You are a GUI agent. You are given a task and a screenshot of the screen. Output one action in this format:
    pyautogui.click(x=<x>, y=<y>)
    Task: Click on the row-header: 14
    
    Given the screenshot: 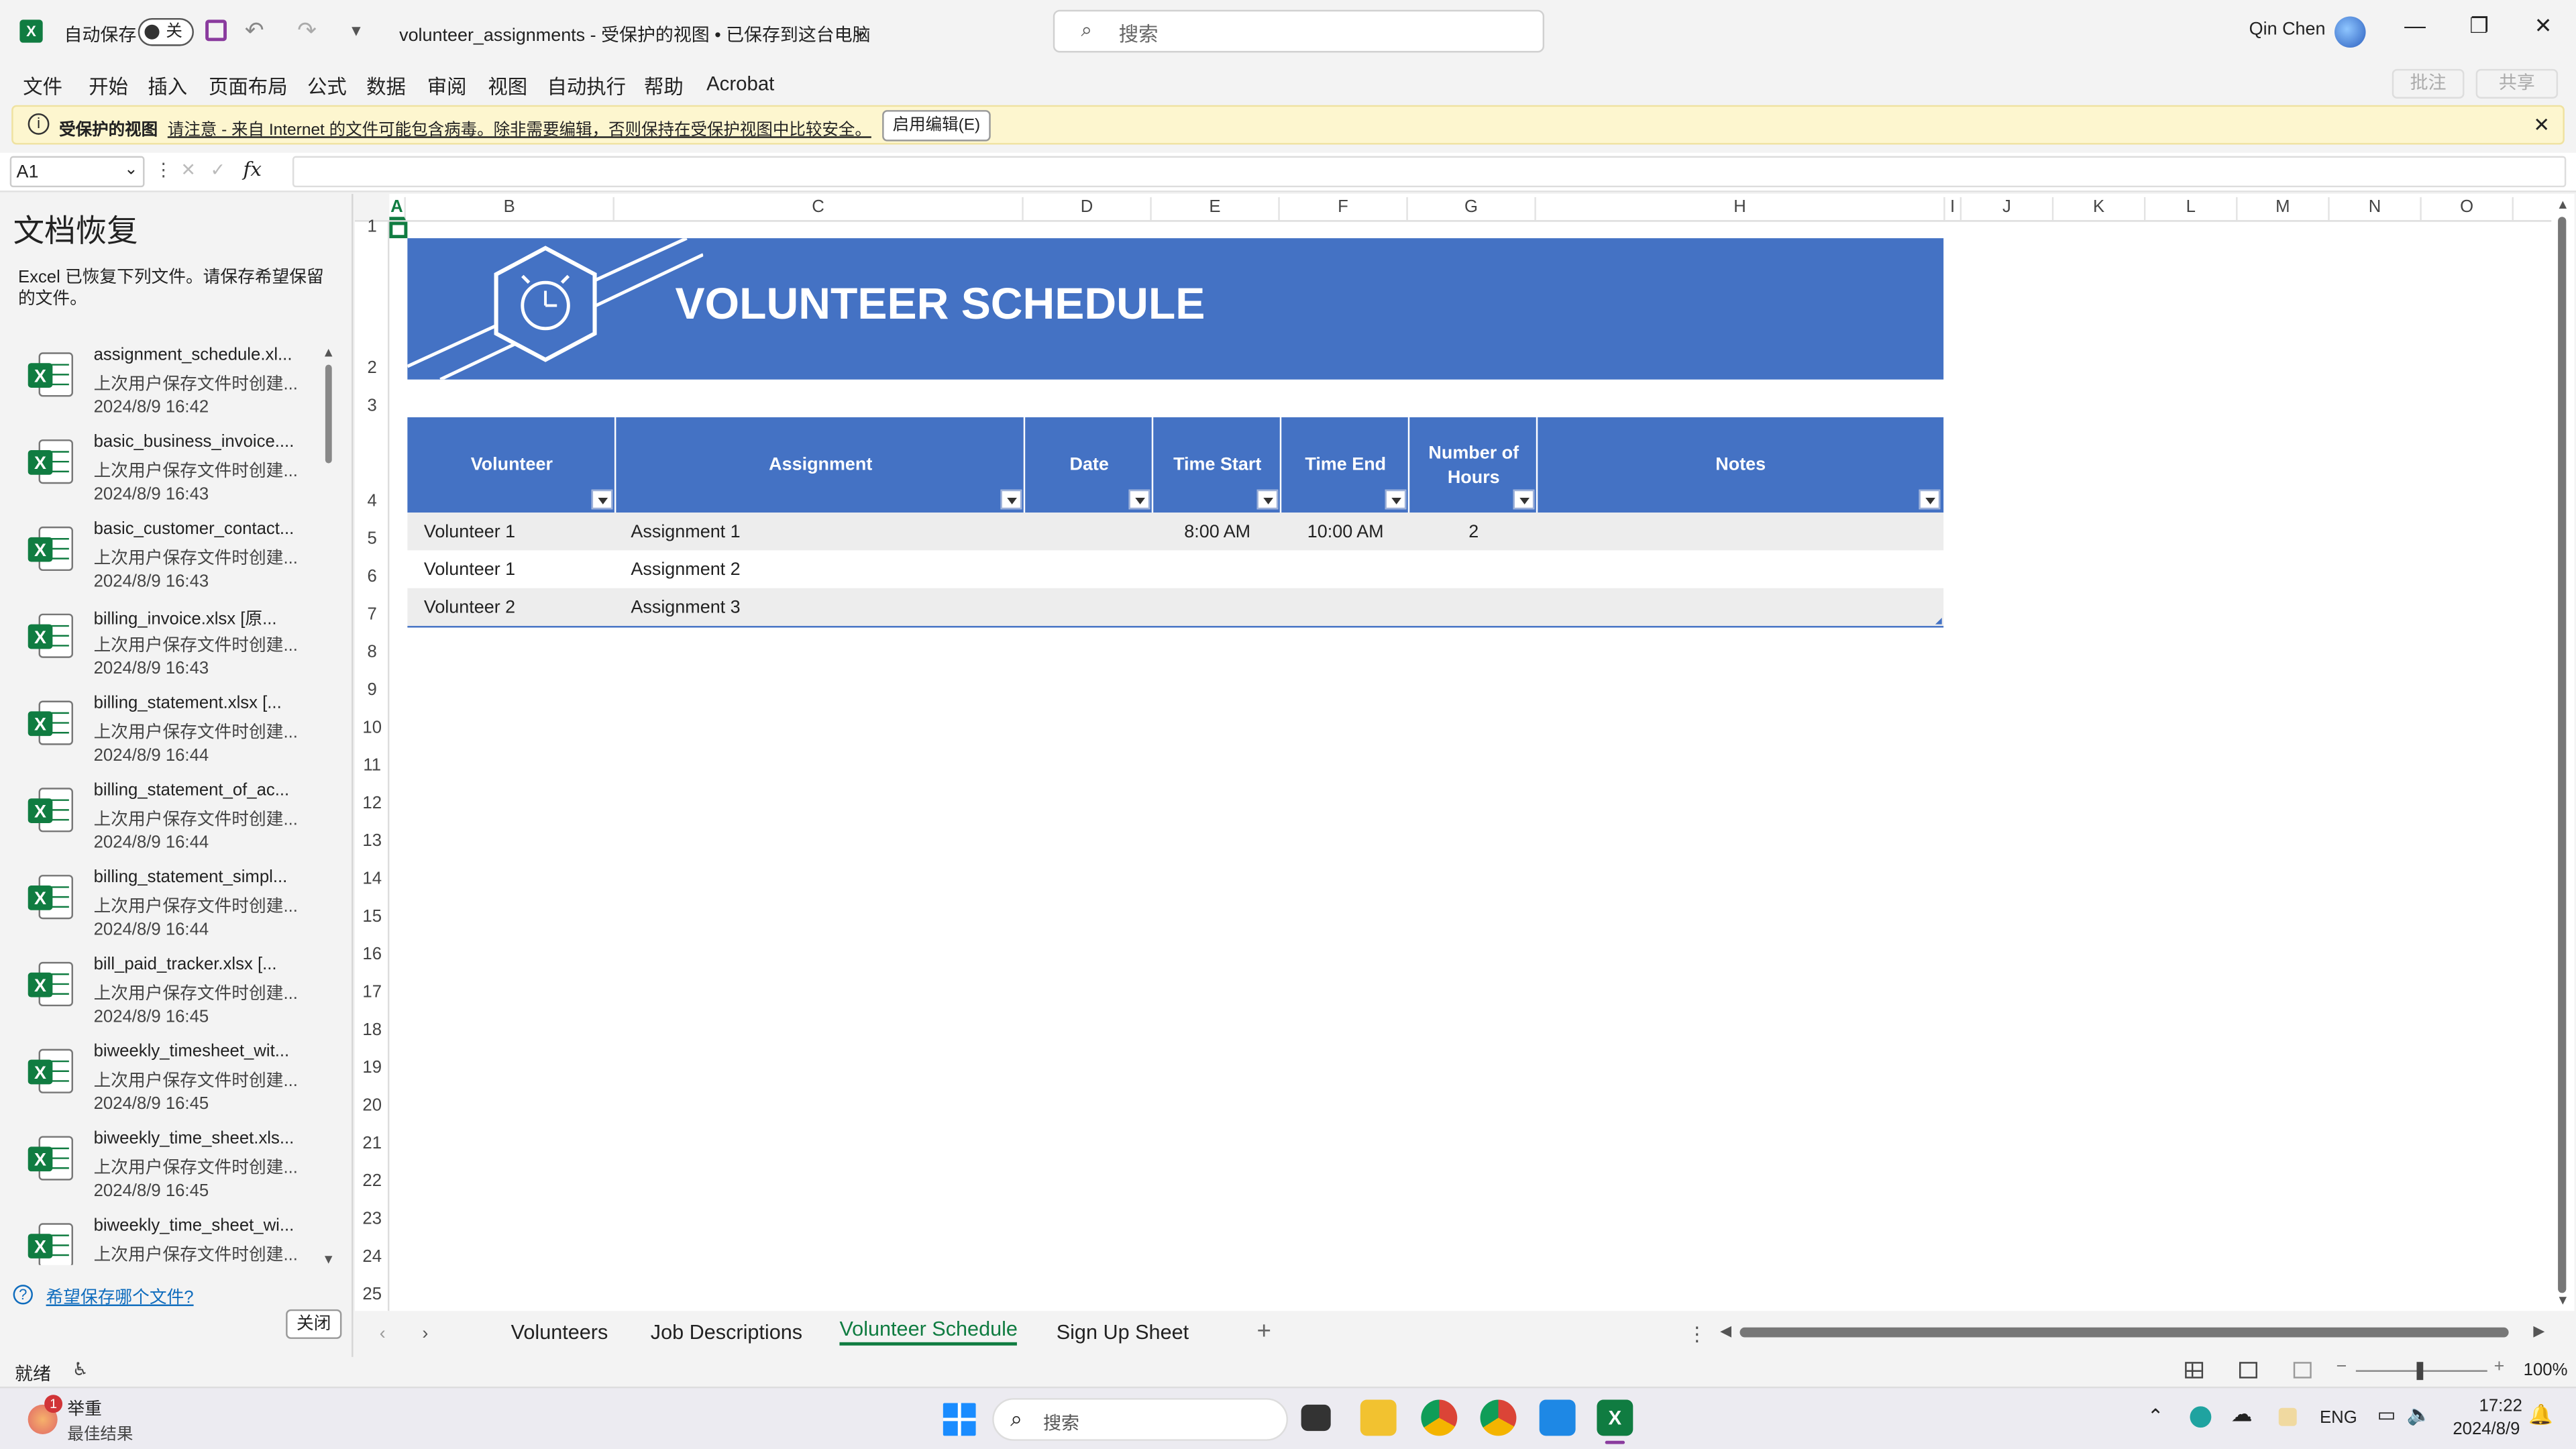 What is the action you would take?
    pyautogui.click(x=372, y=879)
    